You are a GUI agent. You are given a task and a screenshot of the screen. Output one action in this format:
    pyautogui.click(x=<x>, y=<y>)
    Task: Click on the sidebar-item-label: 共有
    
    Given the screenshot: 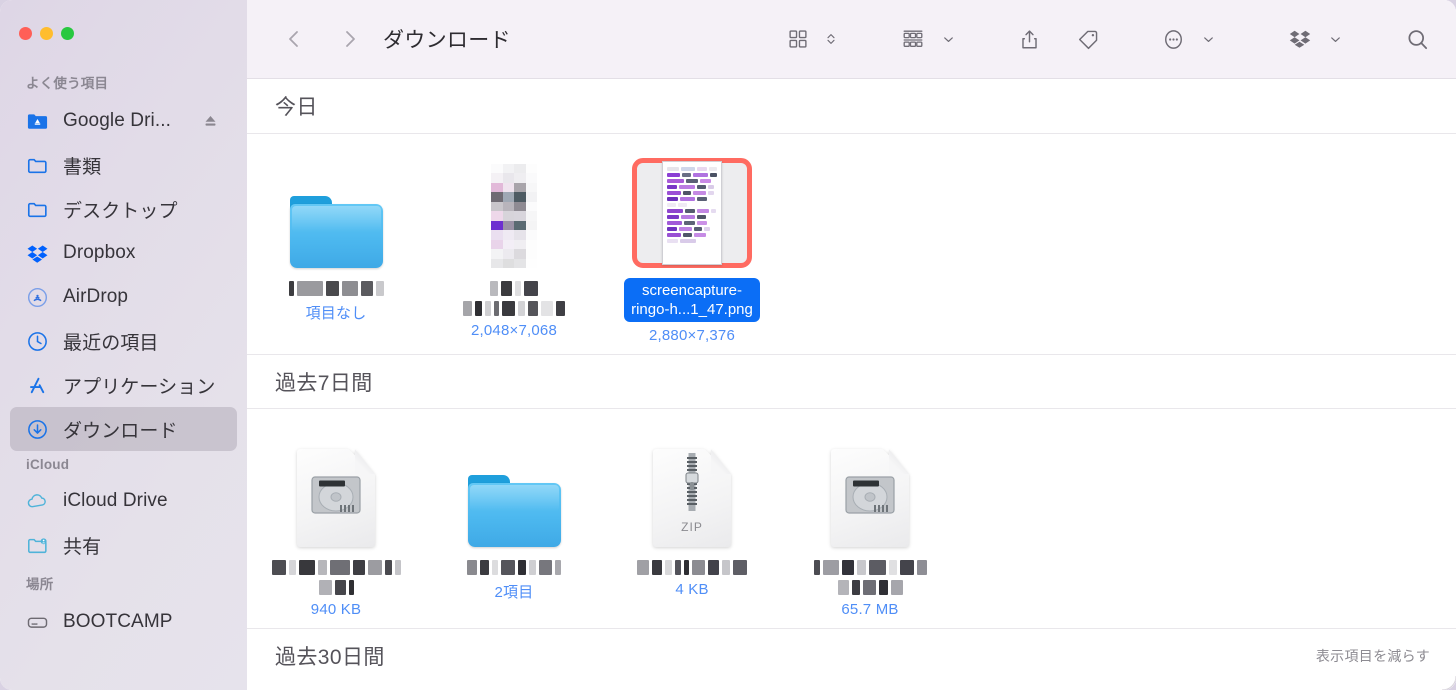 What is the action you would take?
    pyautogui.click(x=82, y=547)
    